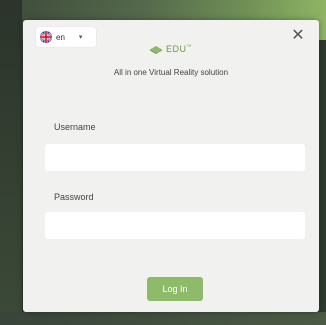 This screenshot has height=325, width=326. Describe the element at coordinates (66, 37) in the screenshot. I see `language-selector: en ▾` at that location.